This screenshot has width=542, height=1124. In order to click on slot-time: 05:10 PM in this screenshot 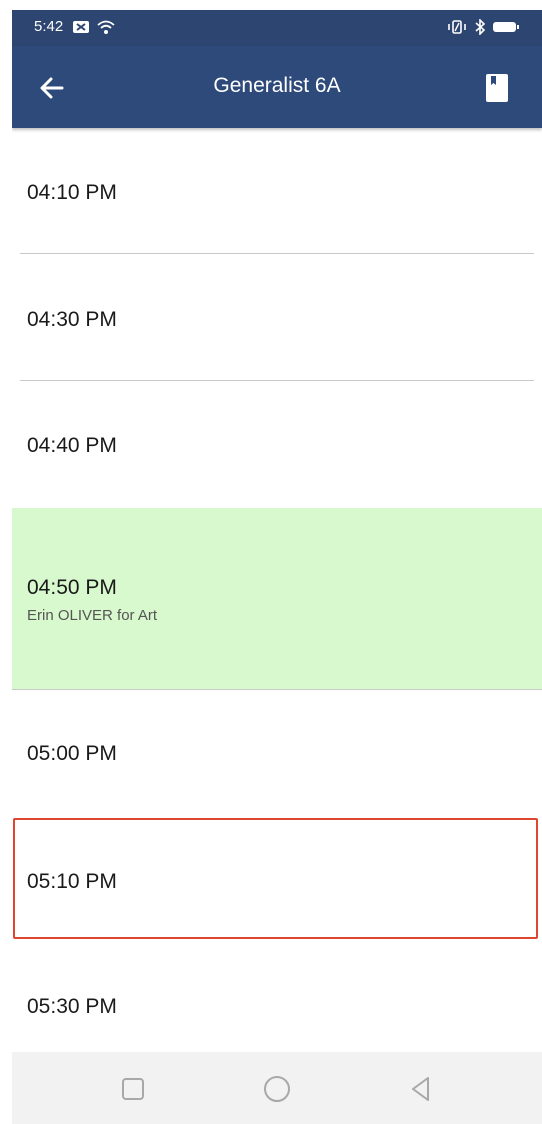, I will do `click(72, 881)`.